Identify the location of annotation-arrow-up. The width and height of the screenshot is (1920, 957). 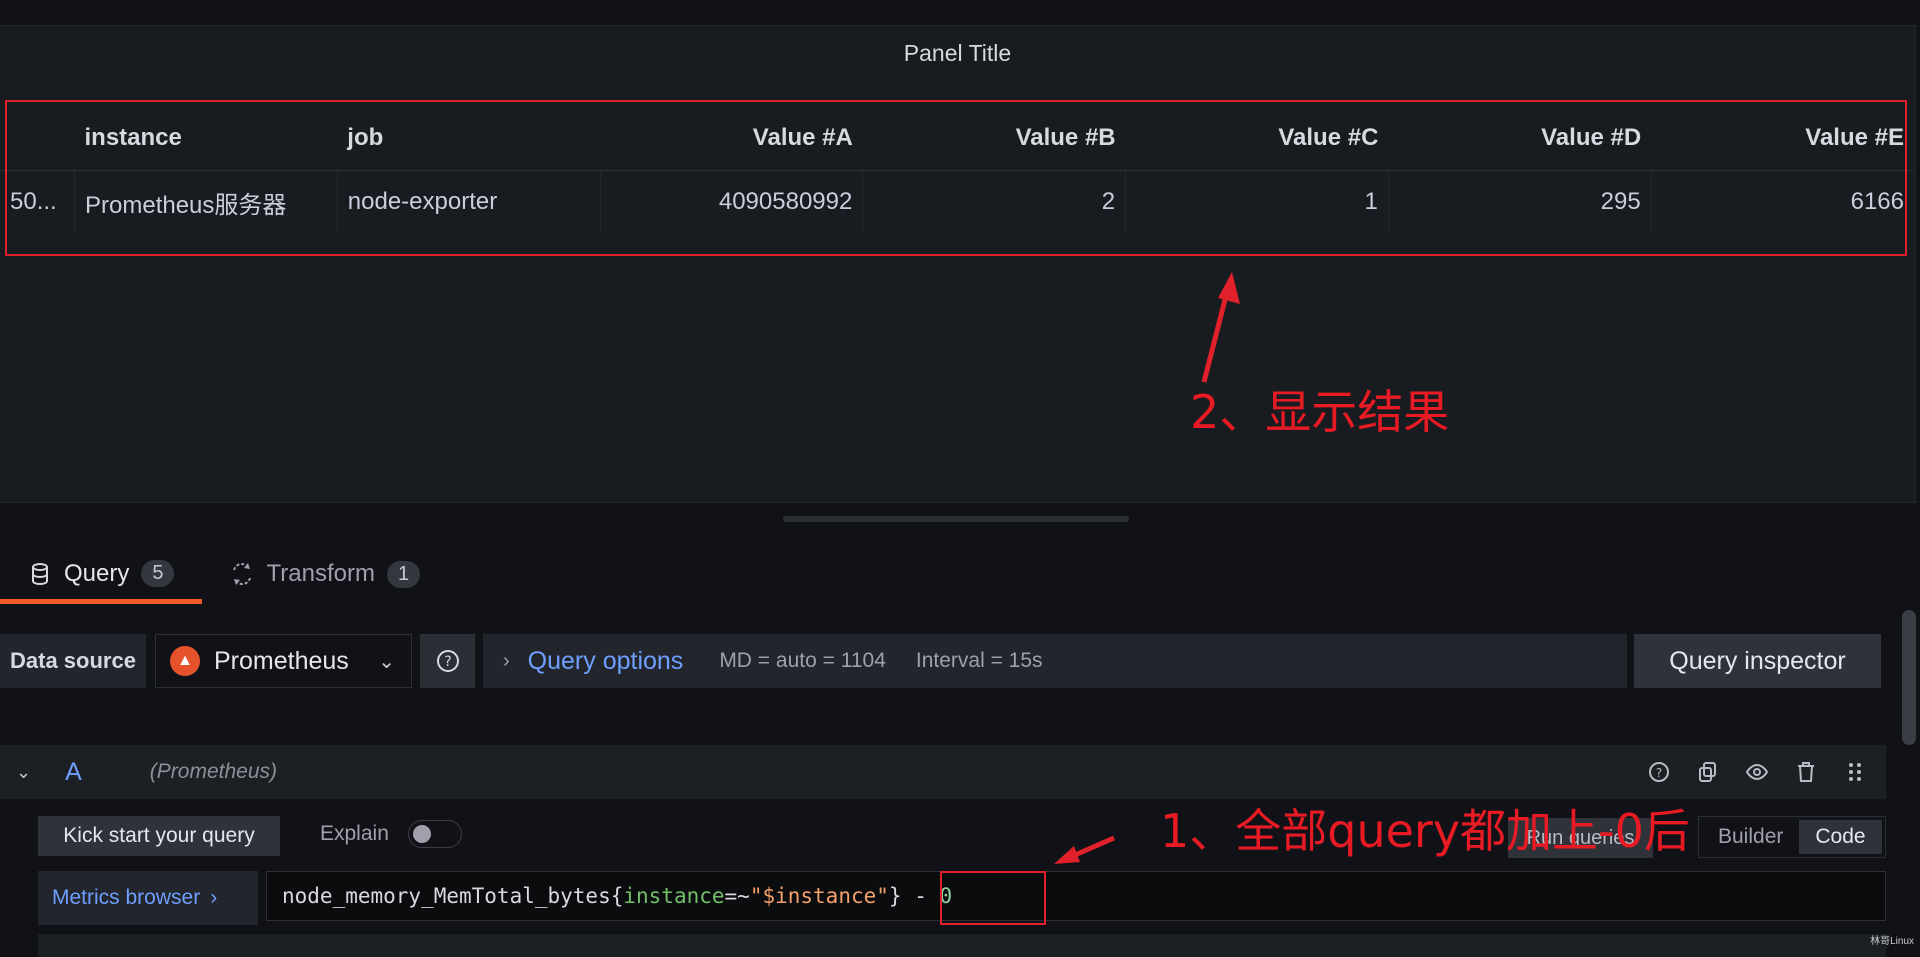
(1220, 327).